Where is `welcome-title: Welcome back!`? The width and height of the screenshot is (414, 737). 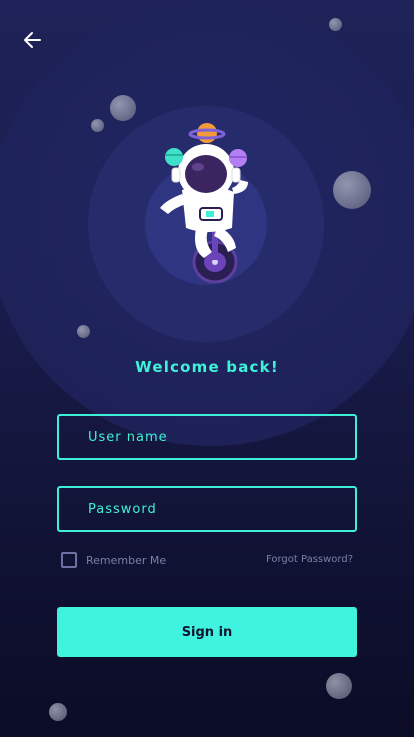 welcome-title: Welcome back! is located at coordinates (207, 367).